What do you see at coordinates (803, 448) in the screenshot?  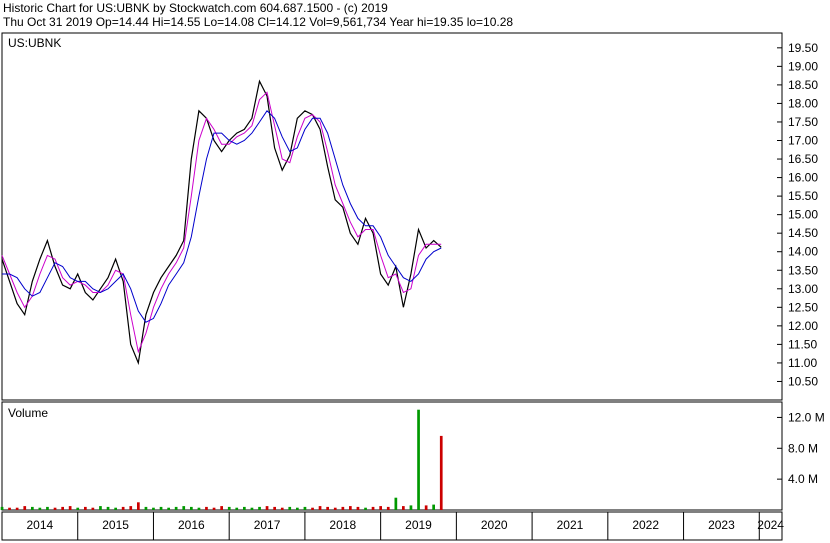 I see `volume-tick-label: 8.0 M` at bounding box center [803, 448].